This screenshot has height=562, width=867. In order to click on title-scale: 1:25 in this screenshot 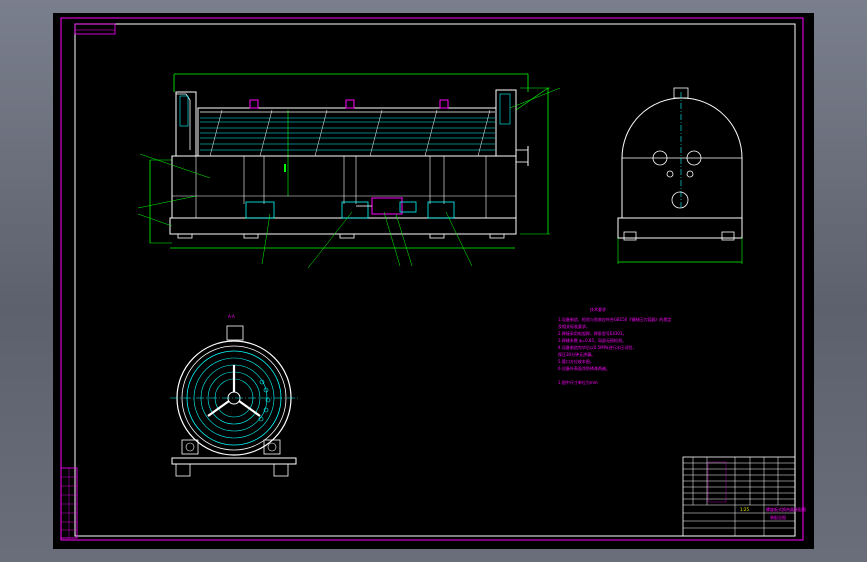, I will do `click(744, 509)`.